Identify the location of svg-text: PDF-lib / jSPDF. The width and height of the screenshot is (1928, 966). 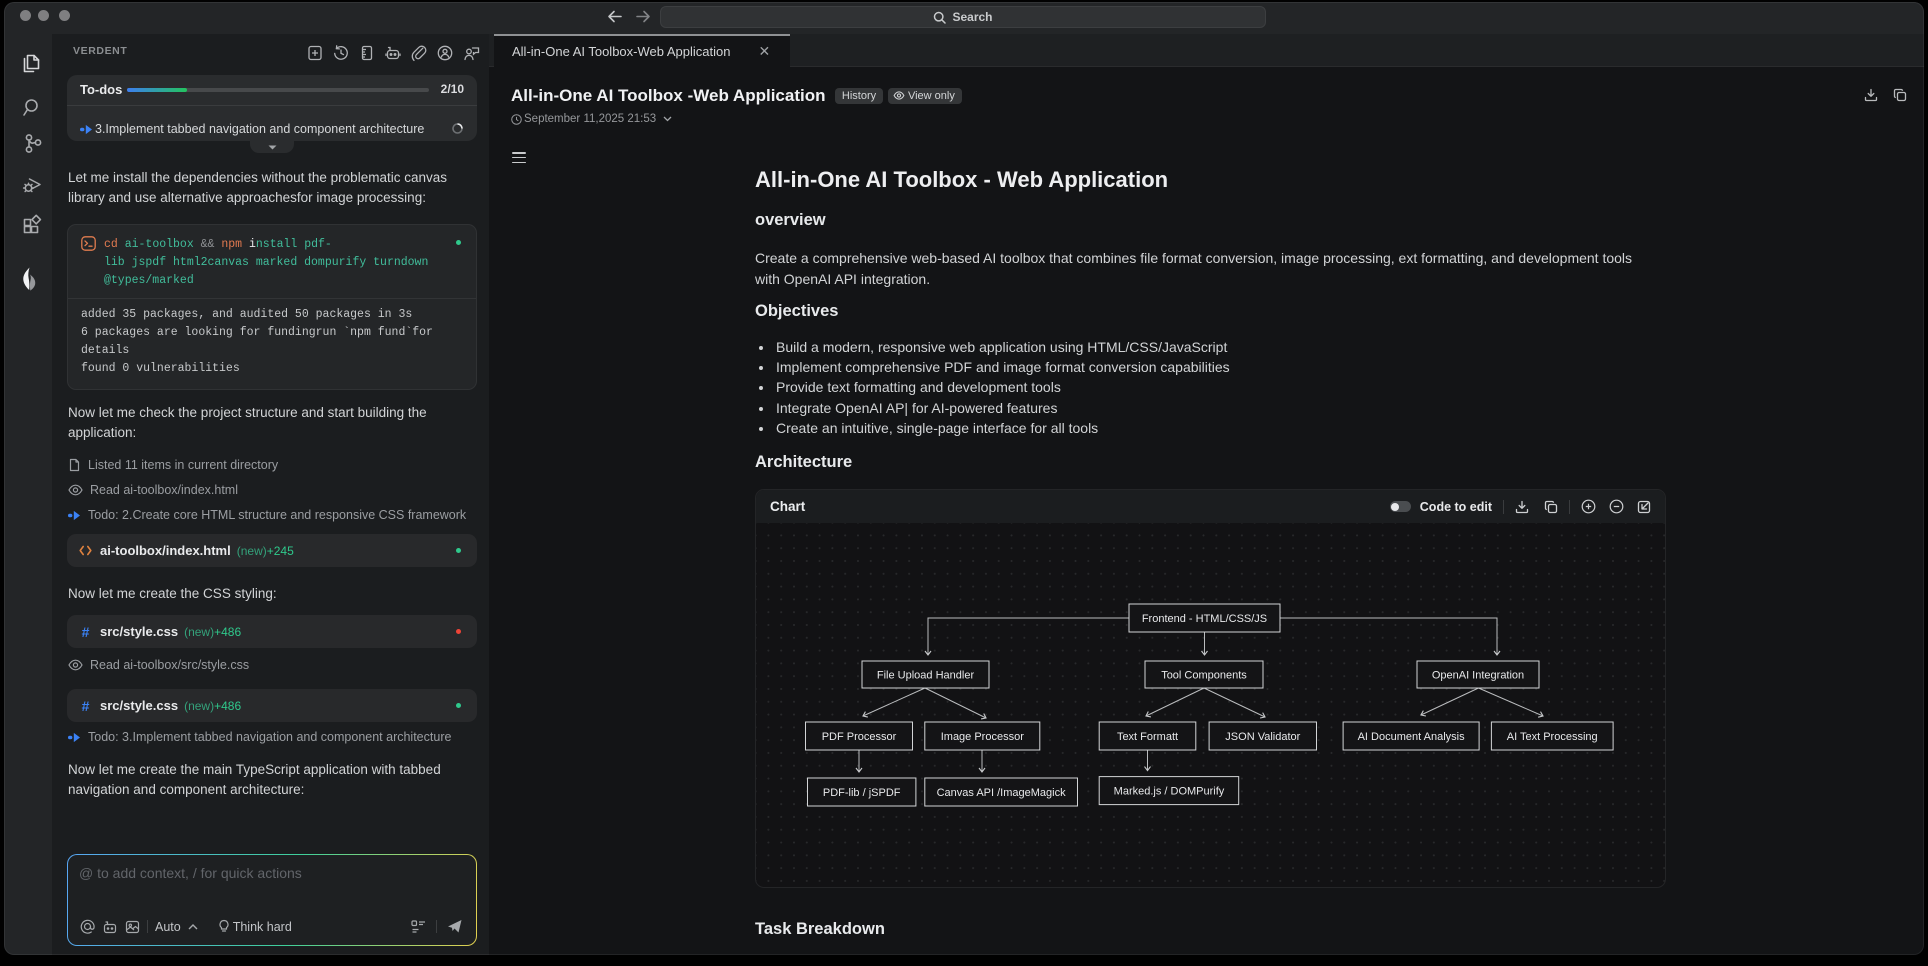
(862, 793).